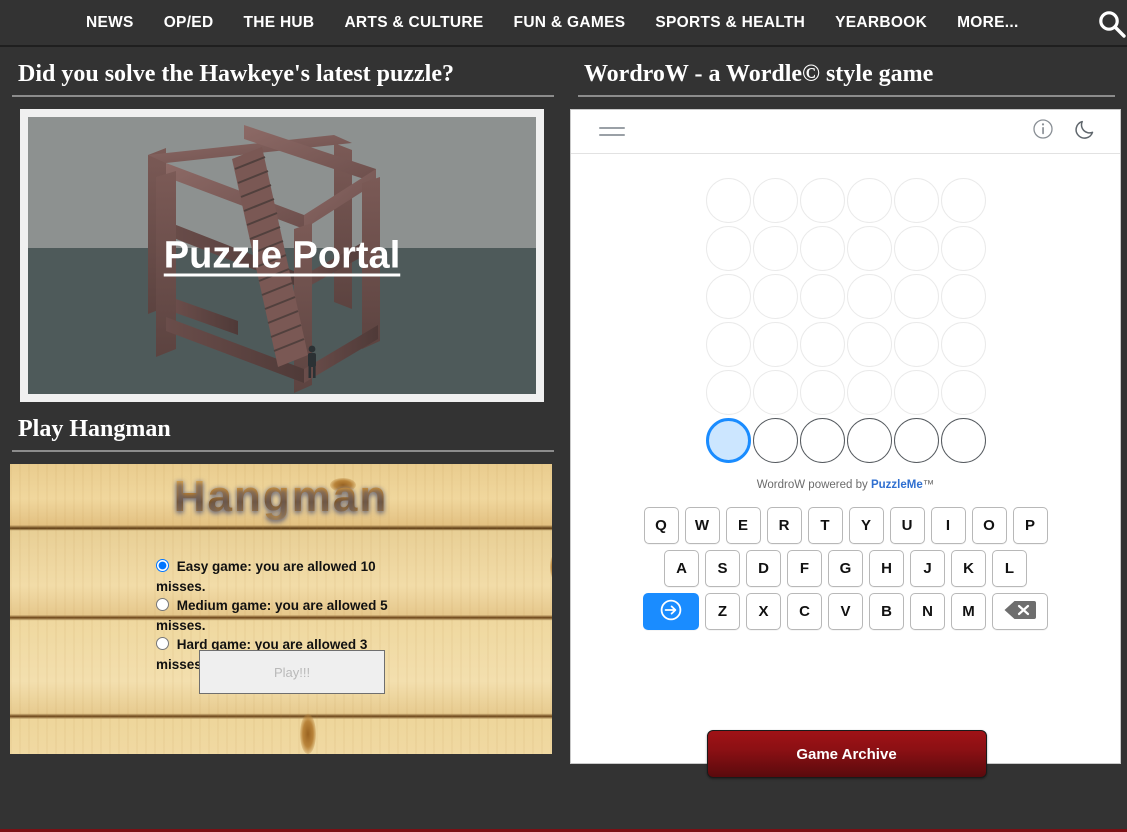  Describe the element at coordinates (928, 485) in the screenshot. I see `wordrow-credit-suffix: ™` at that location.